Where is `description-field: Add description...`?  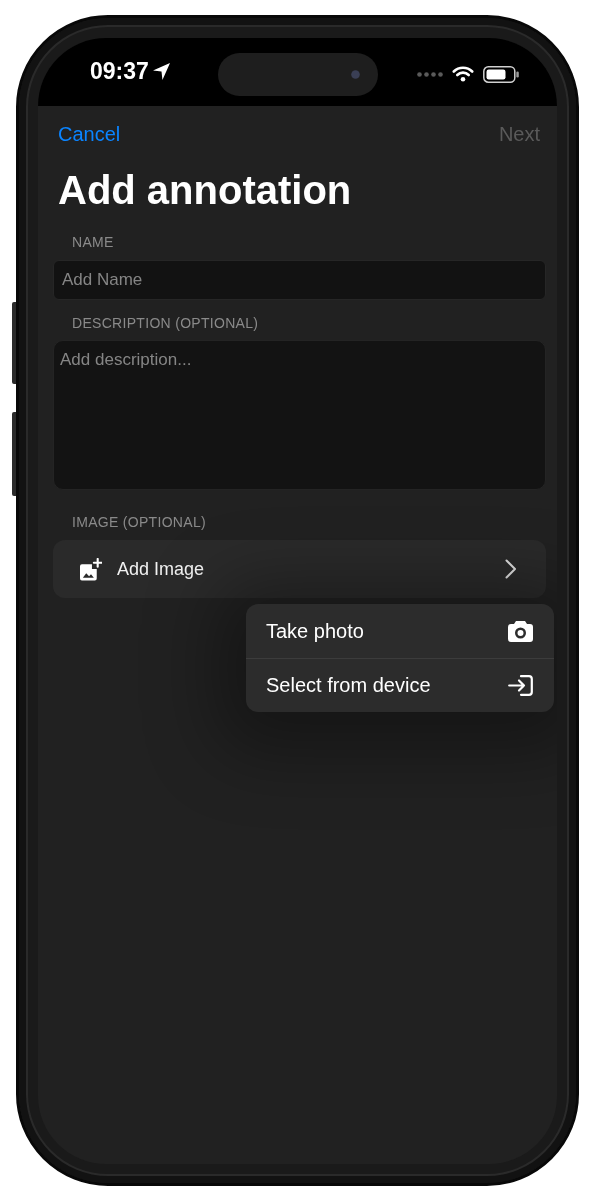 description-field: Add description... is located at coordinates (299, 415).